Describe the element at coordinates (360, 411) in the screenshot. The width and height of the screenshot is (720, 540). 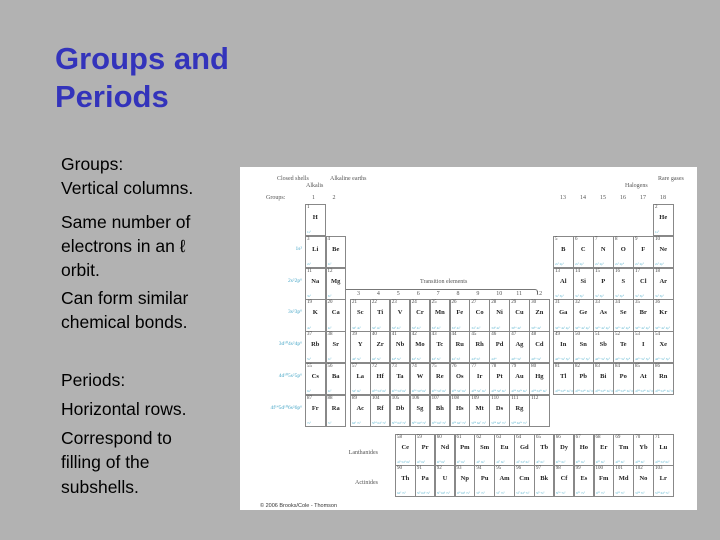
I see `element-cell: 89 Ac 6d¹ 7s²` at that location.